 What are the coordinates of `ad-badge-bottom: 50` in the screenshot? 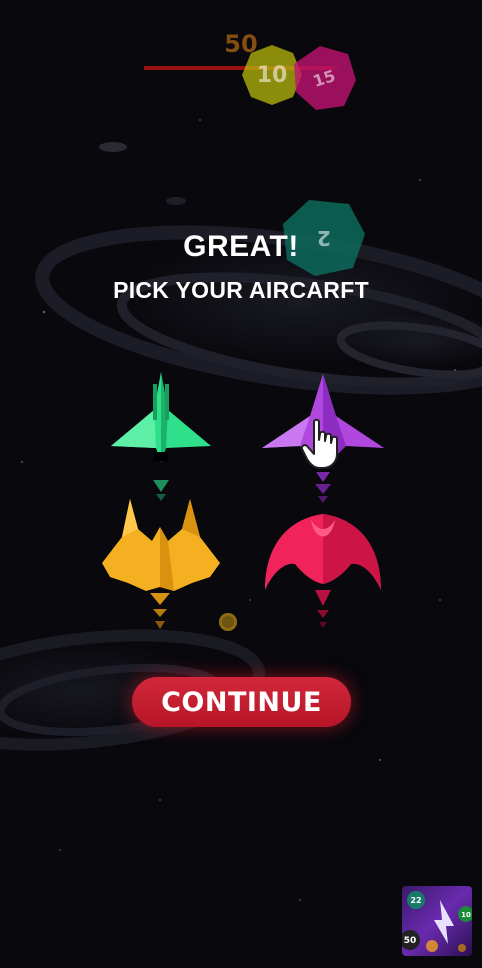 It's located at (410, 941).